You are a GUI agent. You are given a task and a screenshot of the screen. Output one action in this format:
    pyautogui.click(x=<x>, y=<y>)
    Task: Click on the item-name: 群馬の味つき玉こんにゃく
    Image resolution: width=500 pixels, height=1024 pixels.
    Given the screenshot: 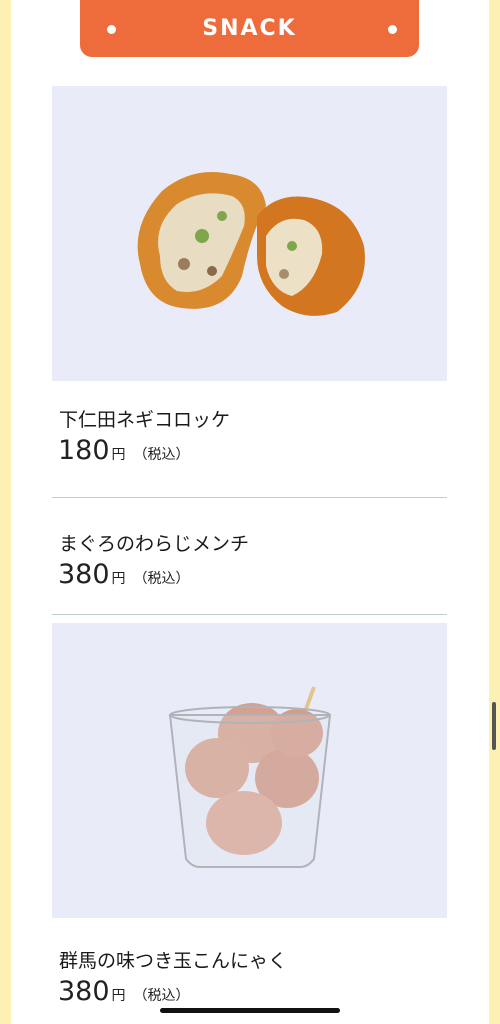 What is the action you would take?
    pyautogui.click(x=173, y=961)
    